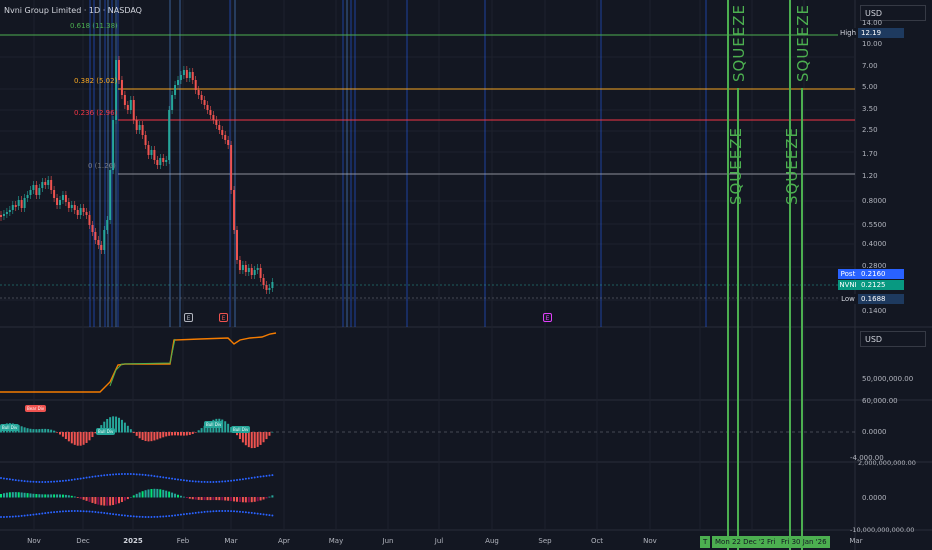 The width and height of the screenshot is (932, 550). I want to click on price-candles, so click(137, 175).